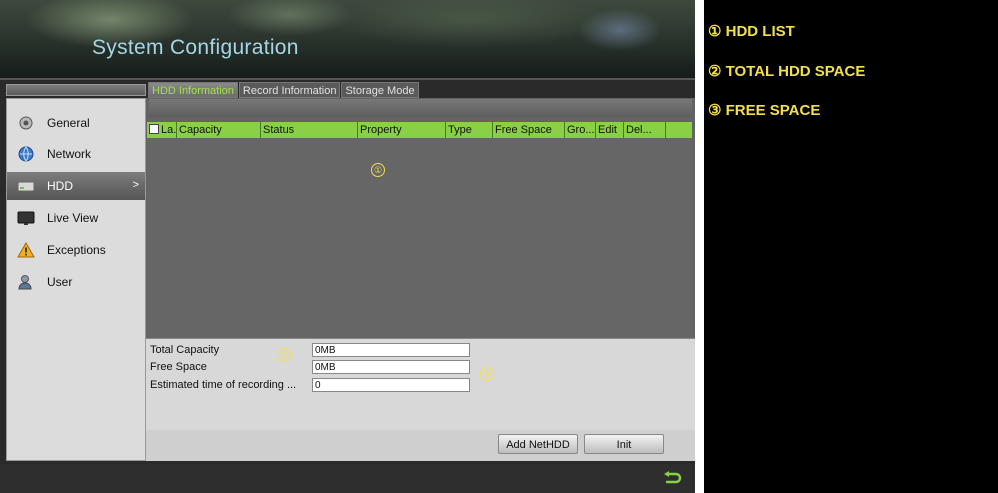 The image size is (998, 493). What do you see at coordinates (391, 385) in the screenshot?
I see `estimated-recording-field: 0` at bounding box center [391, 385].